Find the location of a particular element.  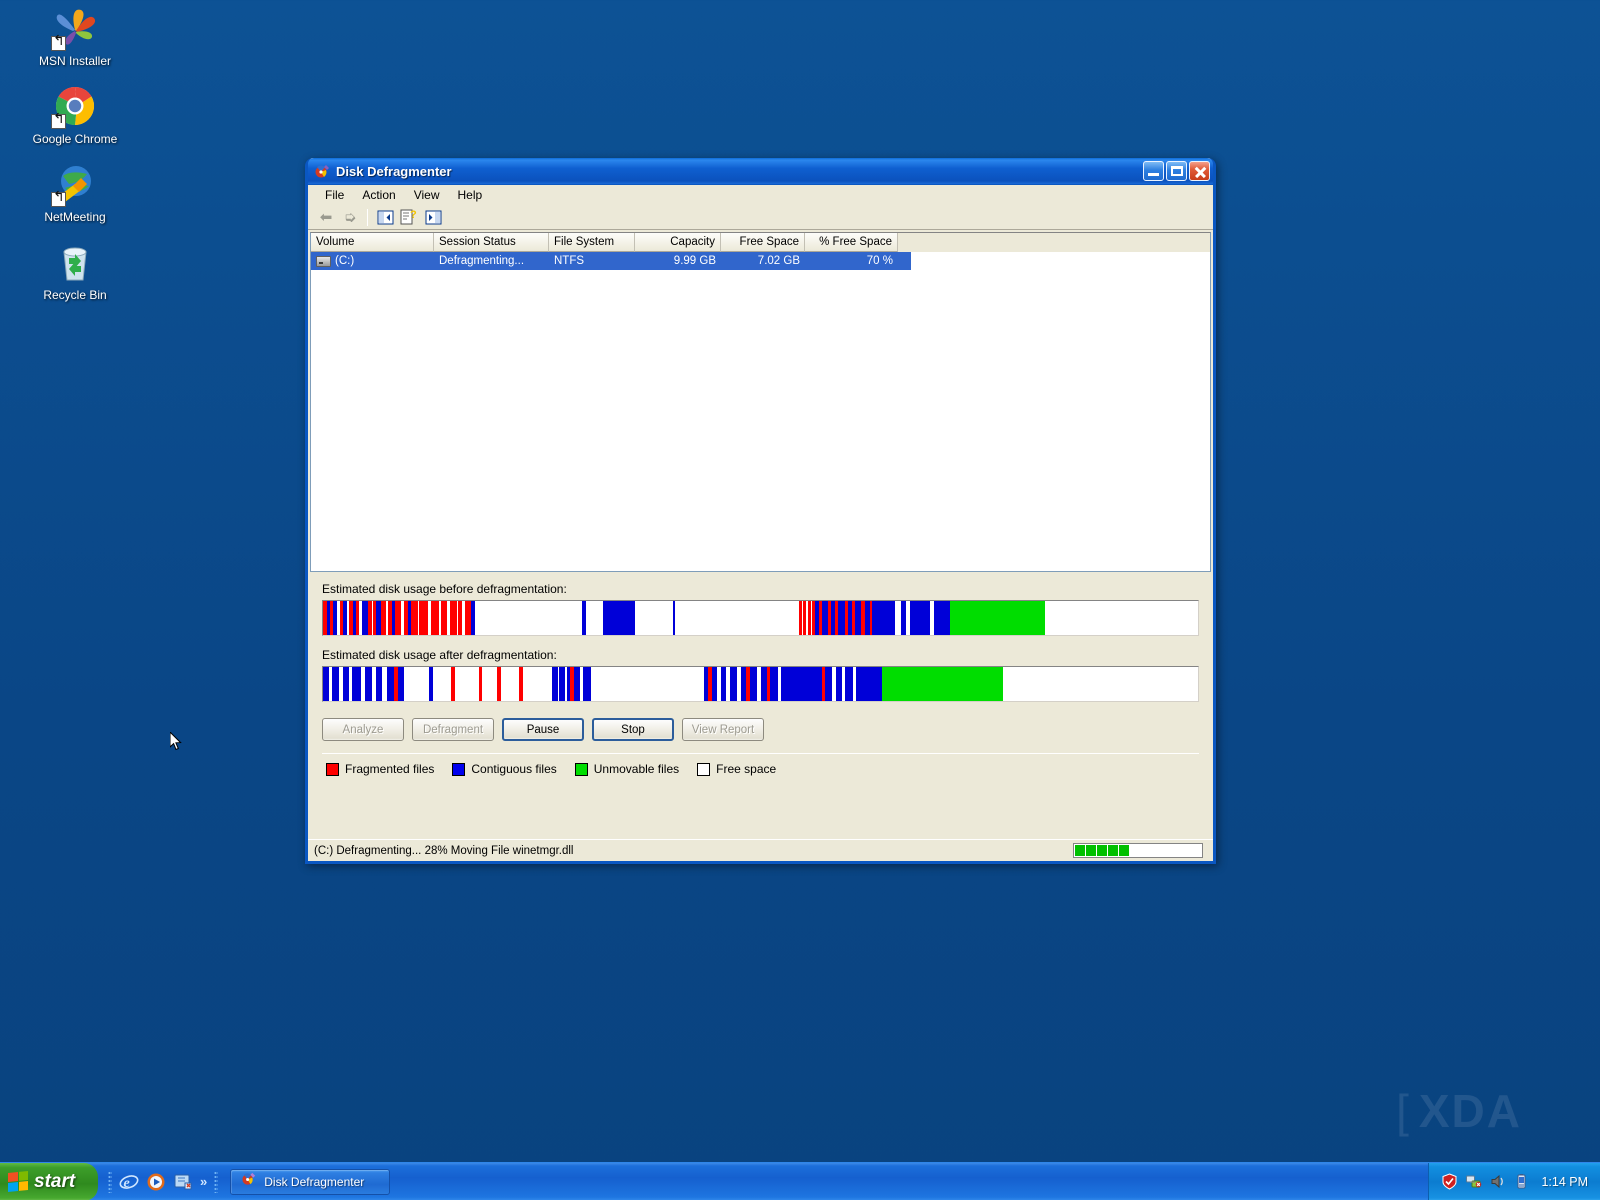

menu-item-file: File is located at coordinates (334, 195).